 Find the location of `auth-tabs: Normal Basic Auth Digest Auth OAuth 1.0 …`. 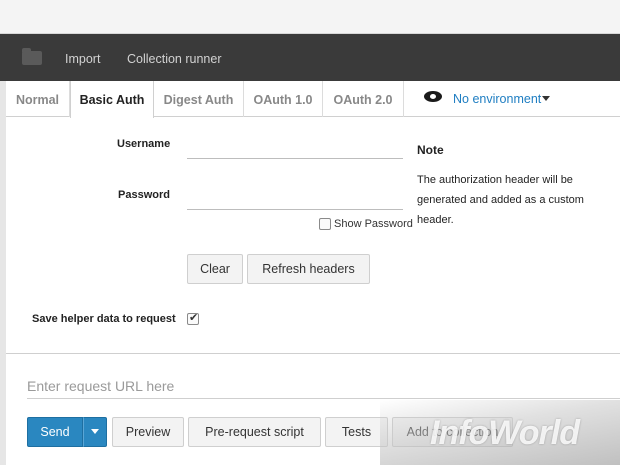

auth-tabs: Normal Basic Auth Digest Auth OAuth 1.0 … is located at coordinates (313, 99).